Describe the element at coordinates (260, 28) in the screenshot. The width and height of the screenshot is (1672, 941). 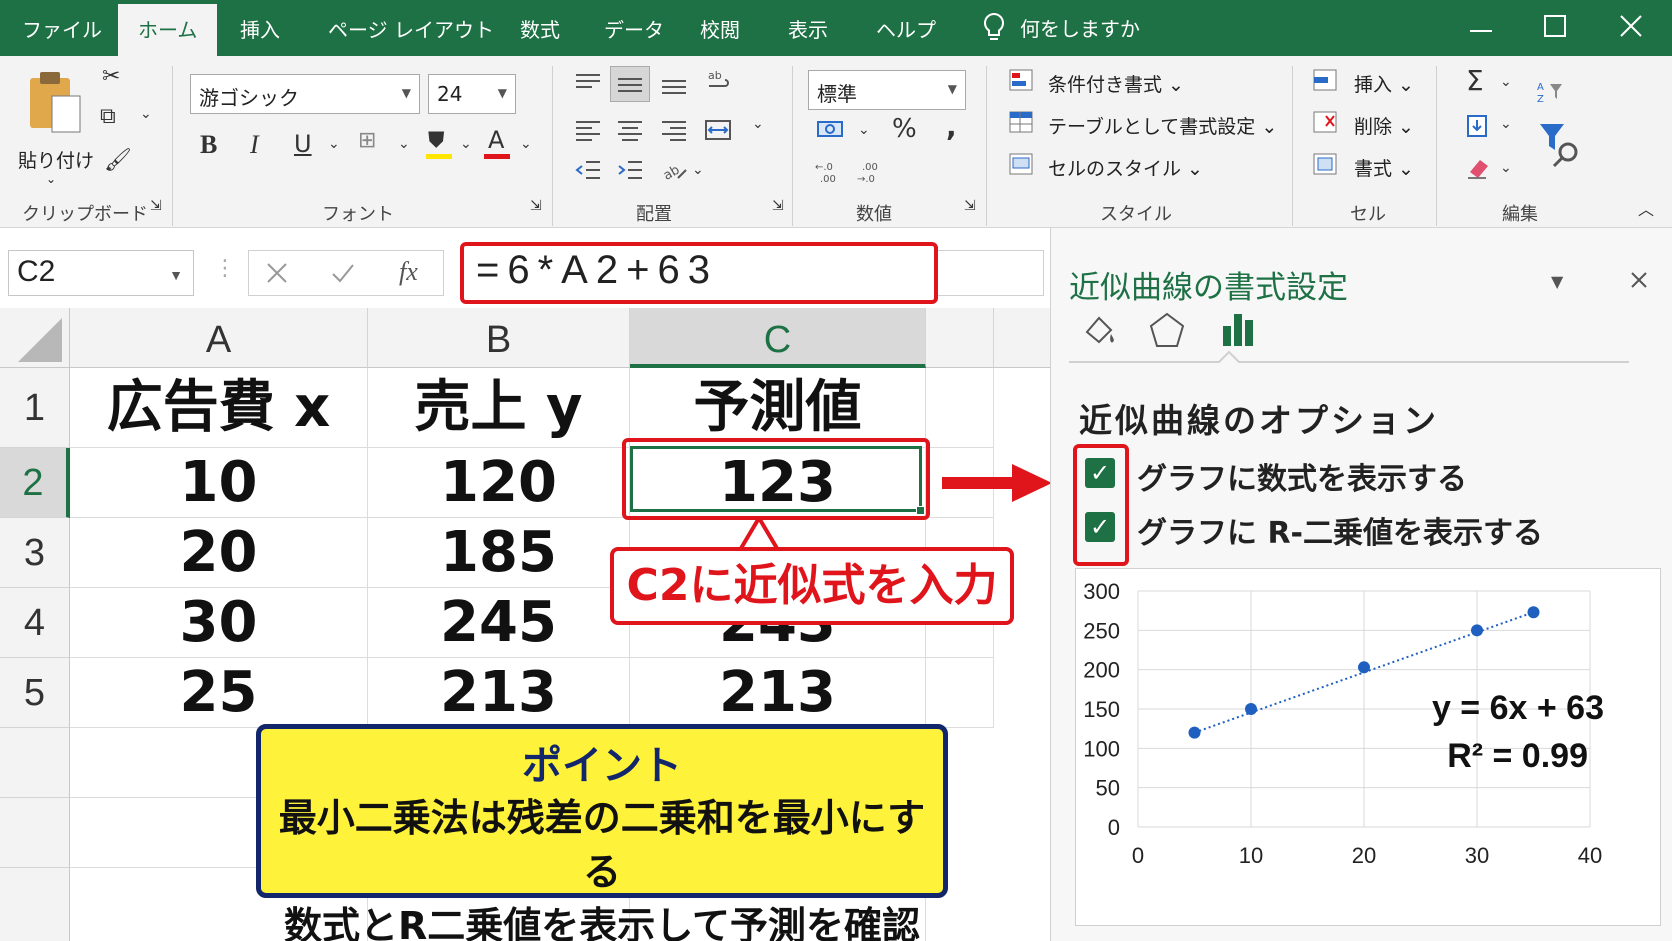
I see `tab-insert: 挿入` at that location.